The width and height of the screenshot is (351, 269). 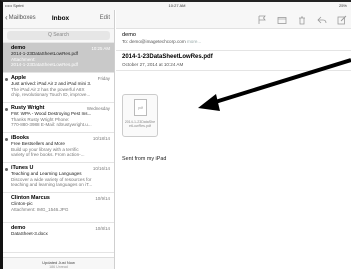 I want to click on search-bar: Q Search, so click(x=58, y=36).